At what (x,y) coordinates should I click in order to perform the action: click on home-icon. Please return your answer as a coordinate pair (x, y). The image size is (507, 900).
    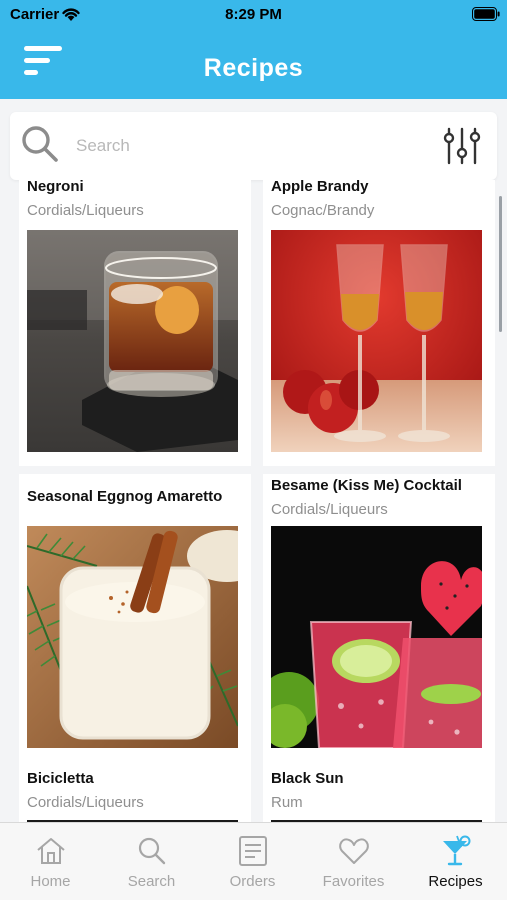
    Looking at the image, I should click on (51, 851).